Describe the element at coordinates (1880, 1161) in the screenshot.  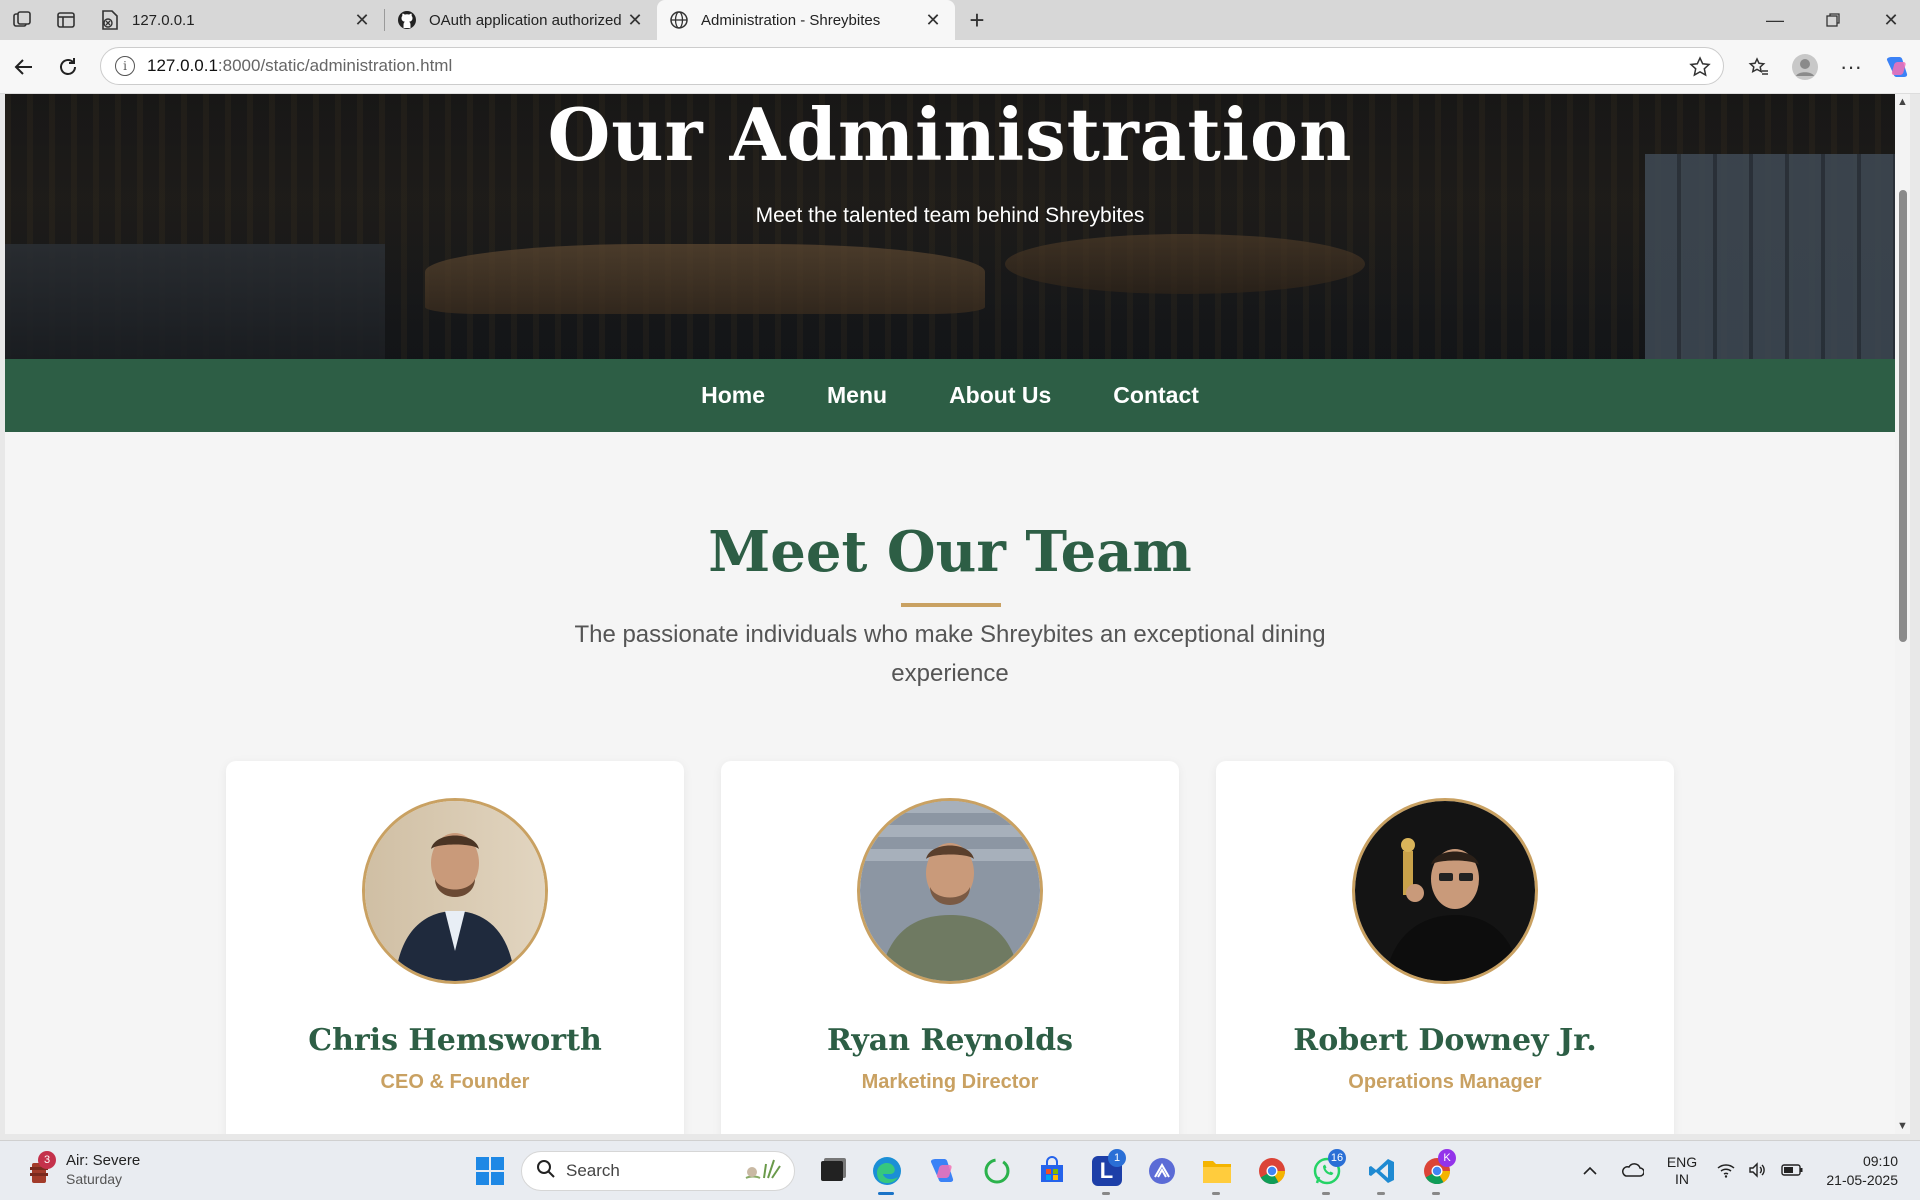
I see `clock-time: 09:10` at that location.